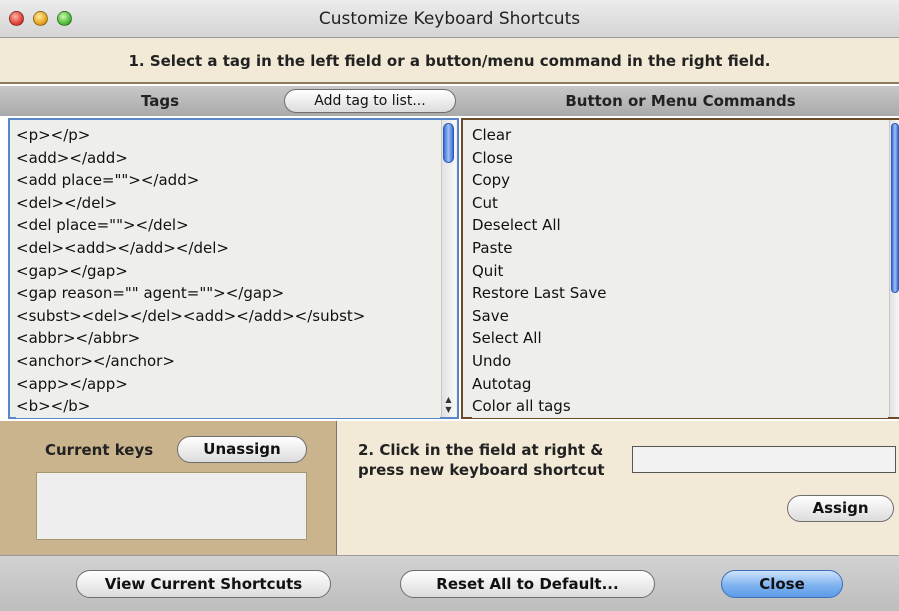 The width and height of the screenshot is (899, 611). Describe the element at coordinates (228, 316) in the screenshot. I see `tag-item: <subst><del></del><add></add></subst>` at that location.